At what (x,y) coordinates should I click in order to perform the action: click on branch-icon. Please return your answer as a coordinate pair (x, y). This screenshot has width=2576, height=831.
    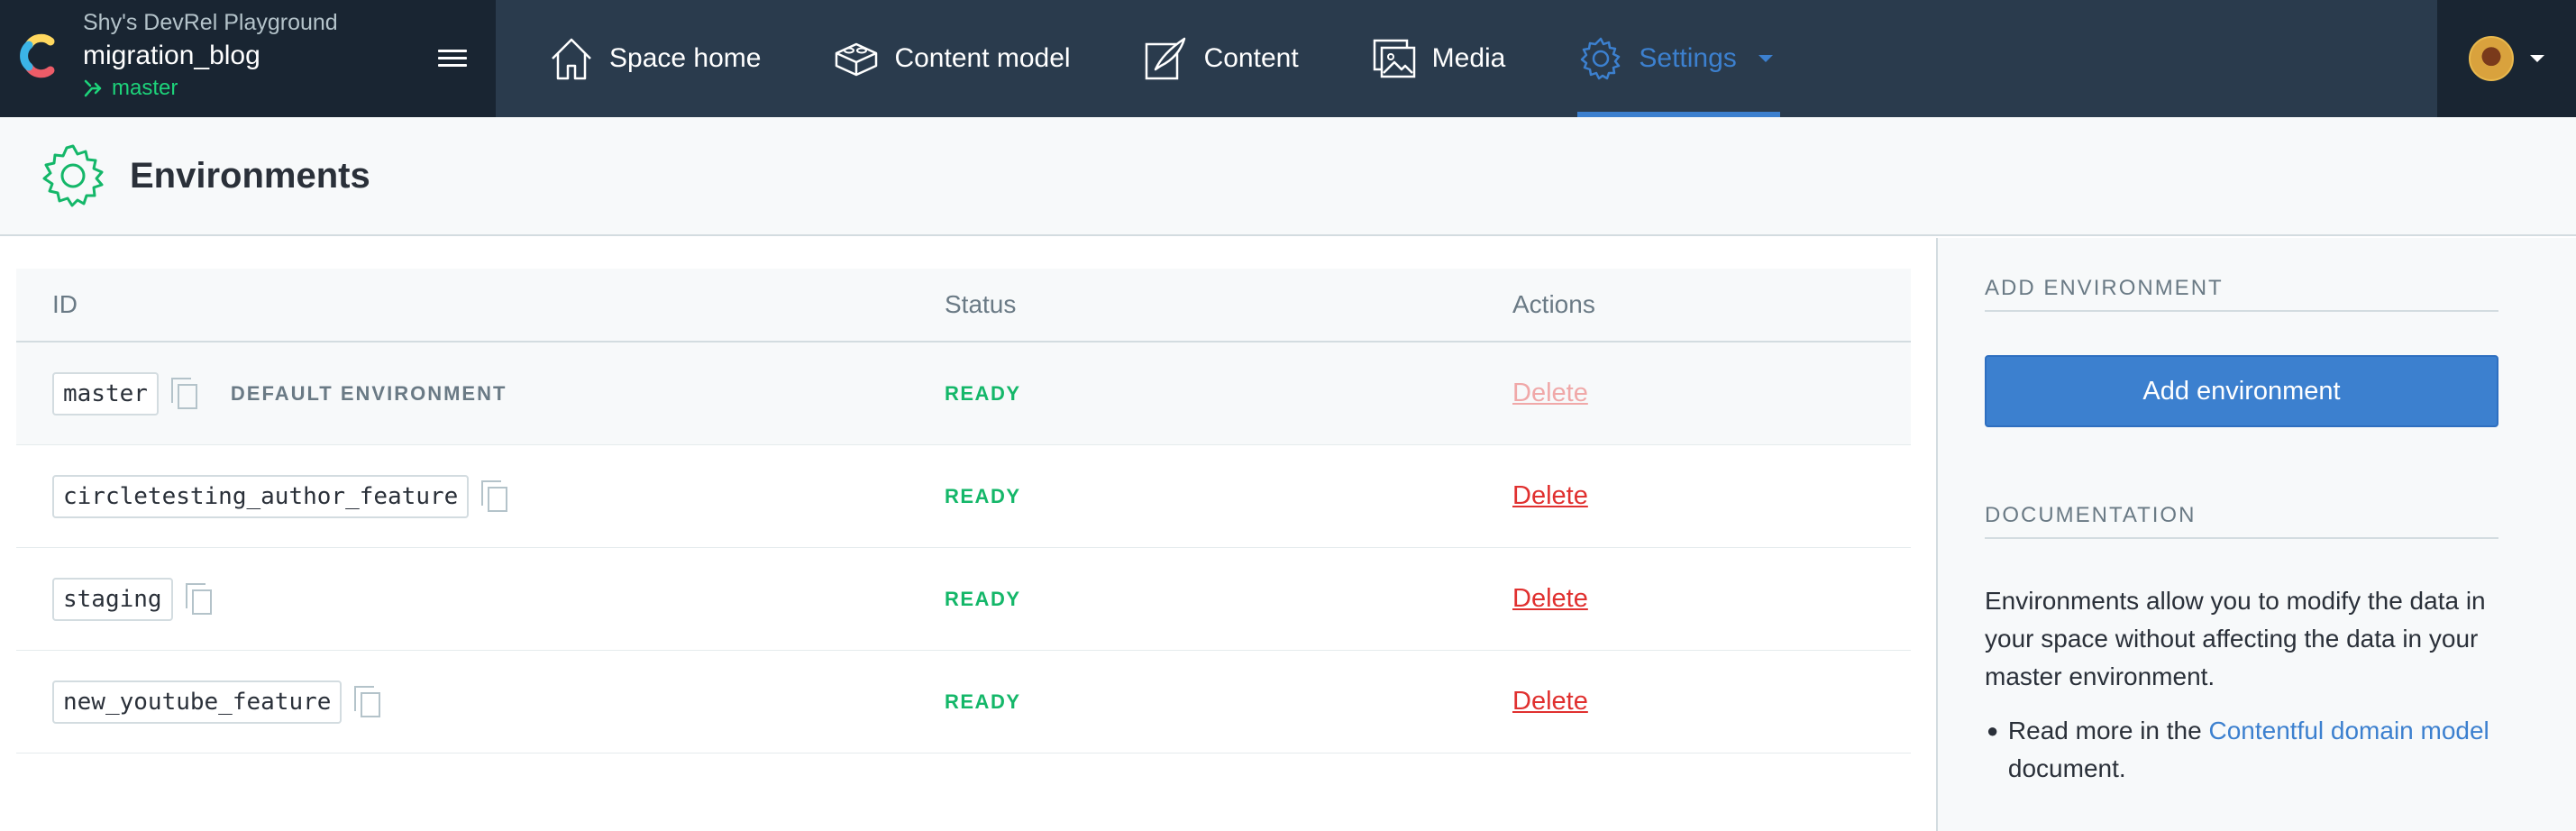
    Looking at the image, I should click on (93, 88).